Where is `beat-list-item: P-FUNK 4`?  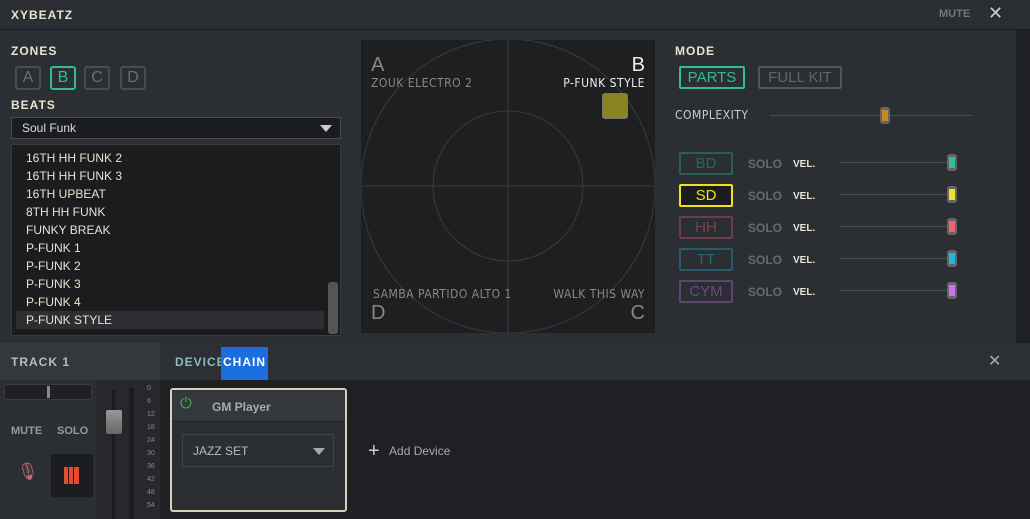 beat-list-item: P-FUNK 4 is located at coordinates (170, 302).